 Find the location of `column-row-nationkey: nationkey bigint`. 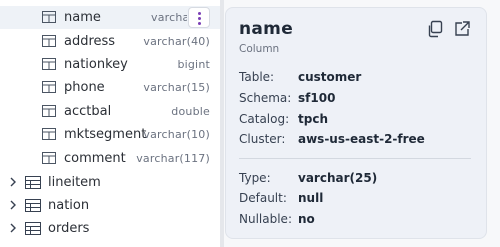

column-row-nationkey: nationkey bigint is located at coordinates (110, 64).